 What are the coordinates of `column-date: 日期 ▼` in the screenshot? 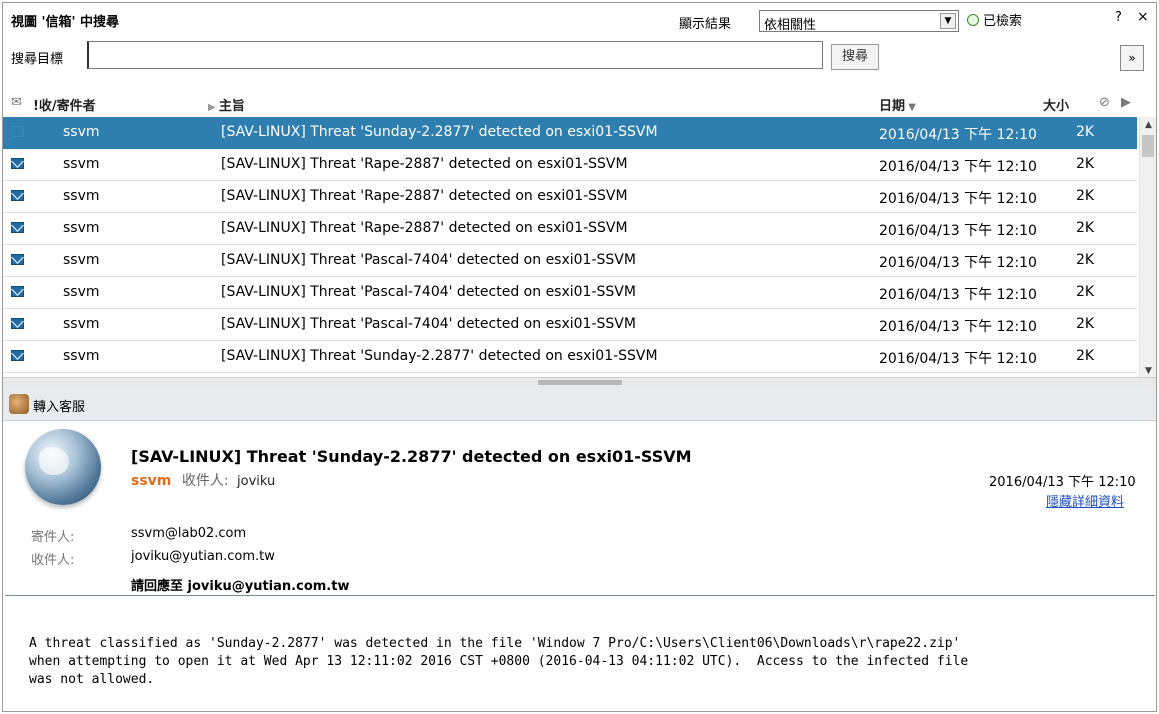 It's located at (897, 104).